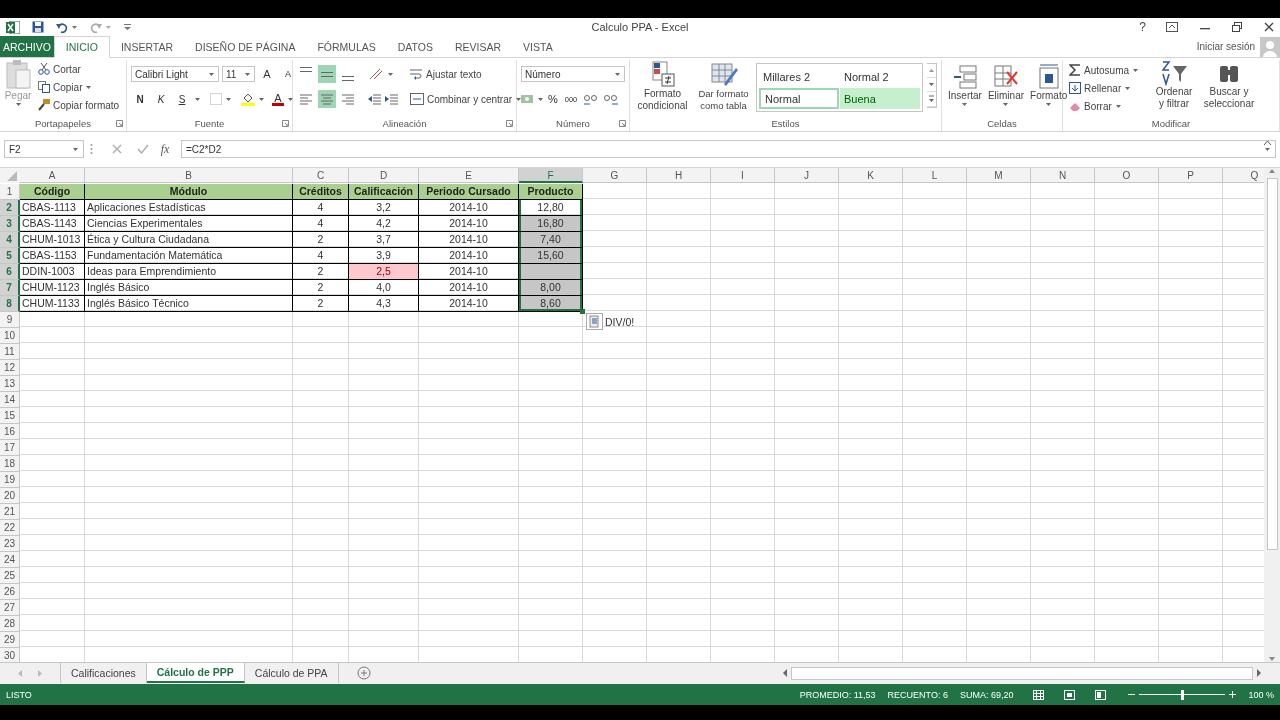  I want to click on name-box: F2, so click(44, 149).